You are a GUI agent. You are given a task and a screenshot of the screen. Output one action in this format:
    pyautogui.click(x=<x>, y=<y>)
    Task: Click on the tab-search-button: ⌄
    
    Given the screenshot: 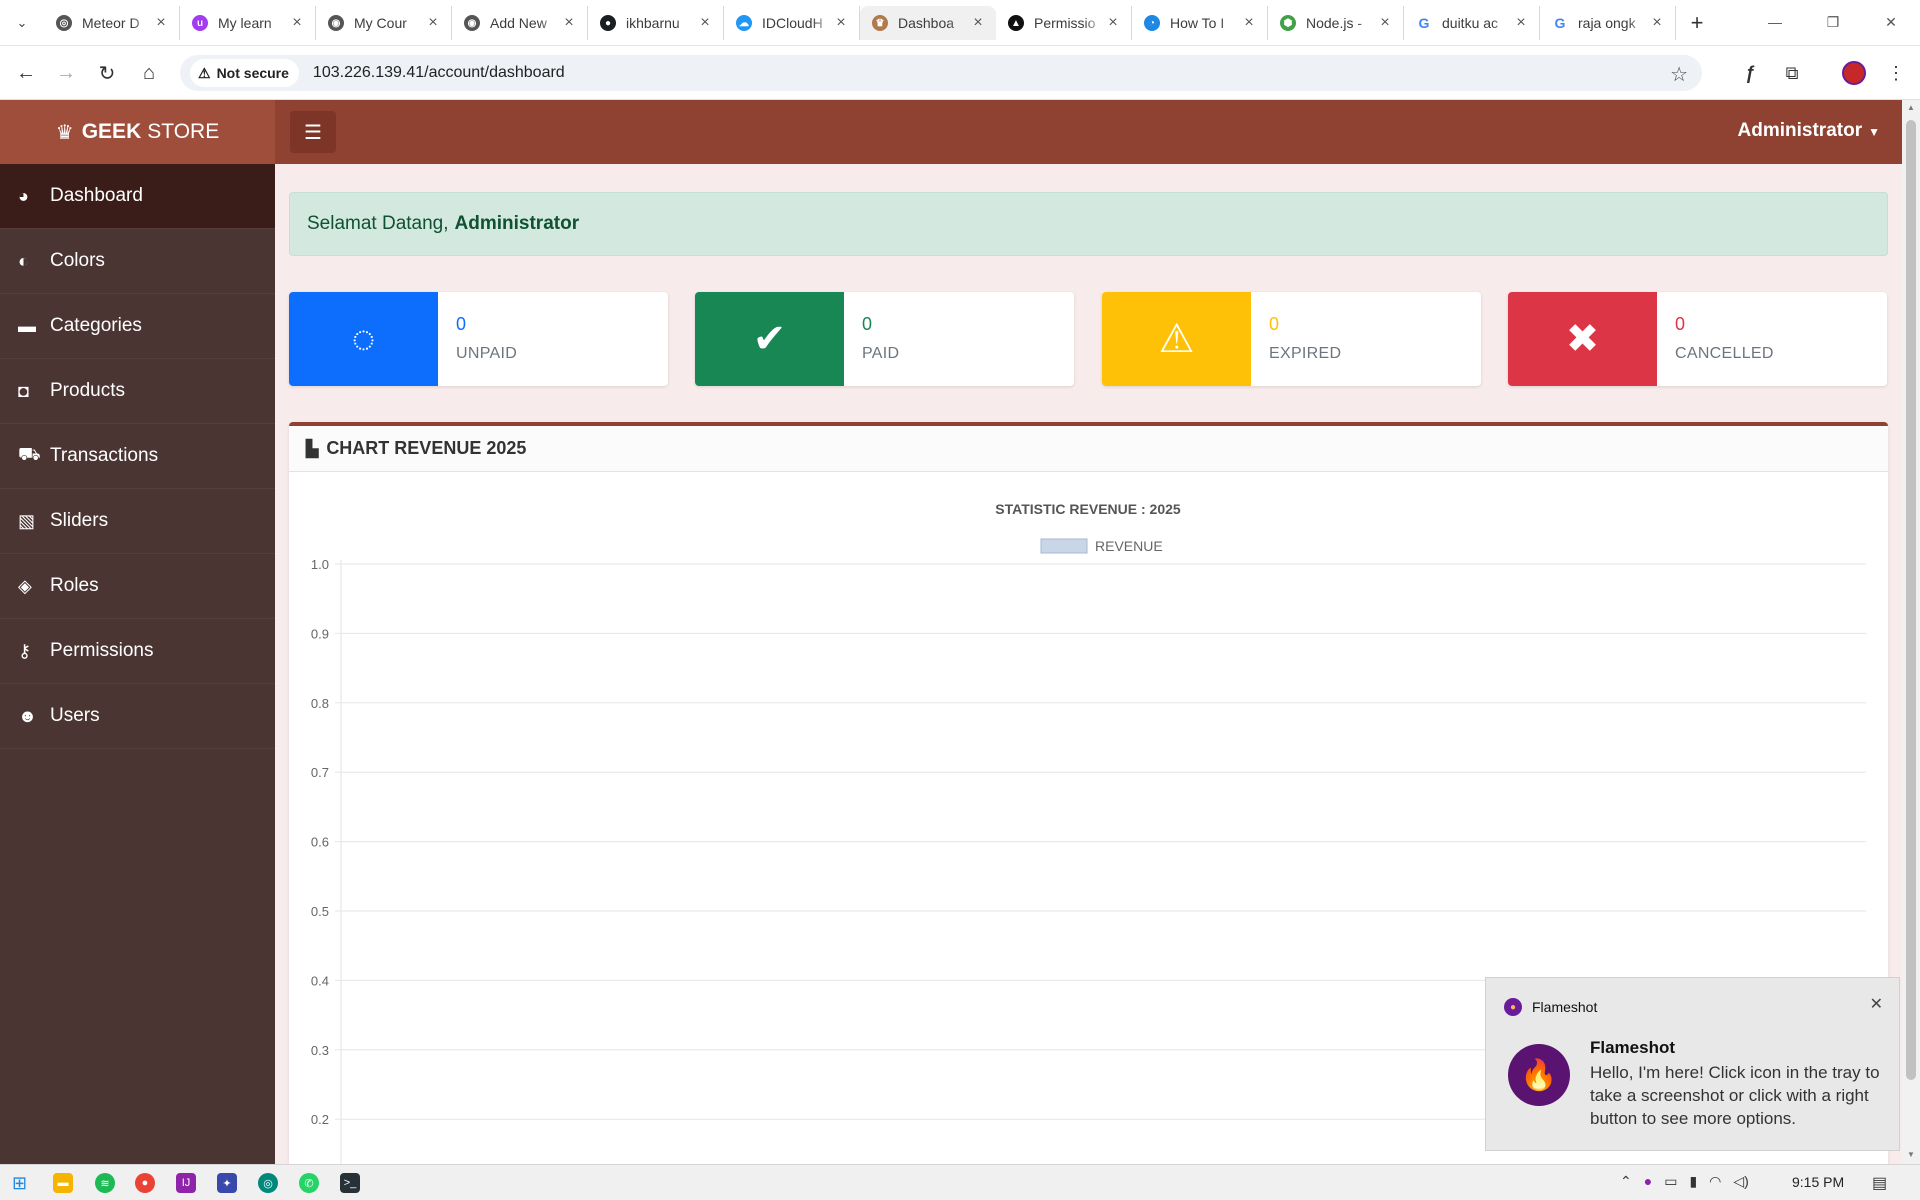 What is the action you would take?
    pyautogui.click(x=22, y=23)
    